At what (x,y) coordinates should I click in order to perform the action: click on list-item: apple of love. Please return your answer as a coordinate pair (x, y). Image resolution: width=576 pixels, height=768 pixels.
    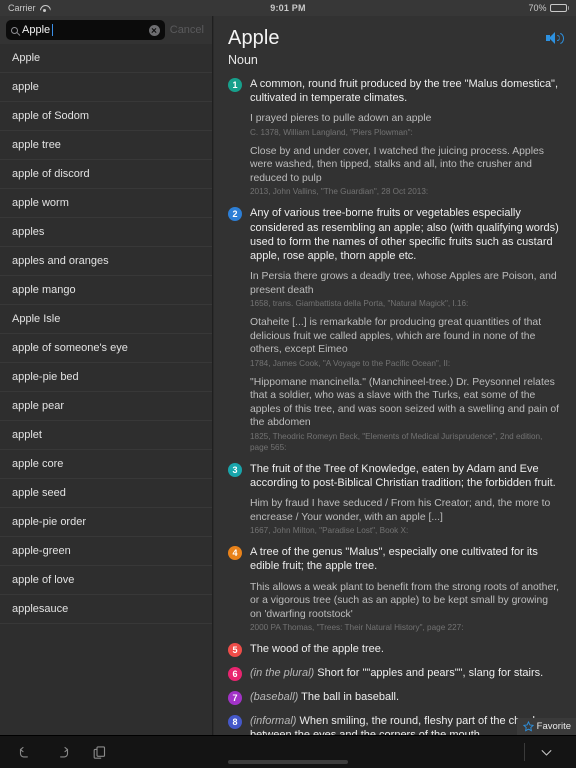
    Looking at the image, I should click on (106, 580).